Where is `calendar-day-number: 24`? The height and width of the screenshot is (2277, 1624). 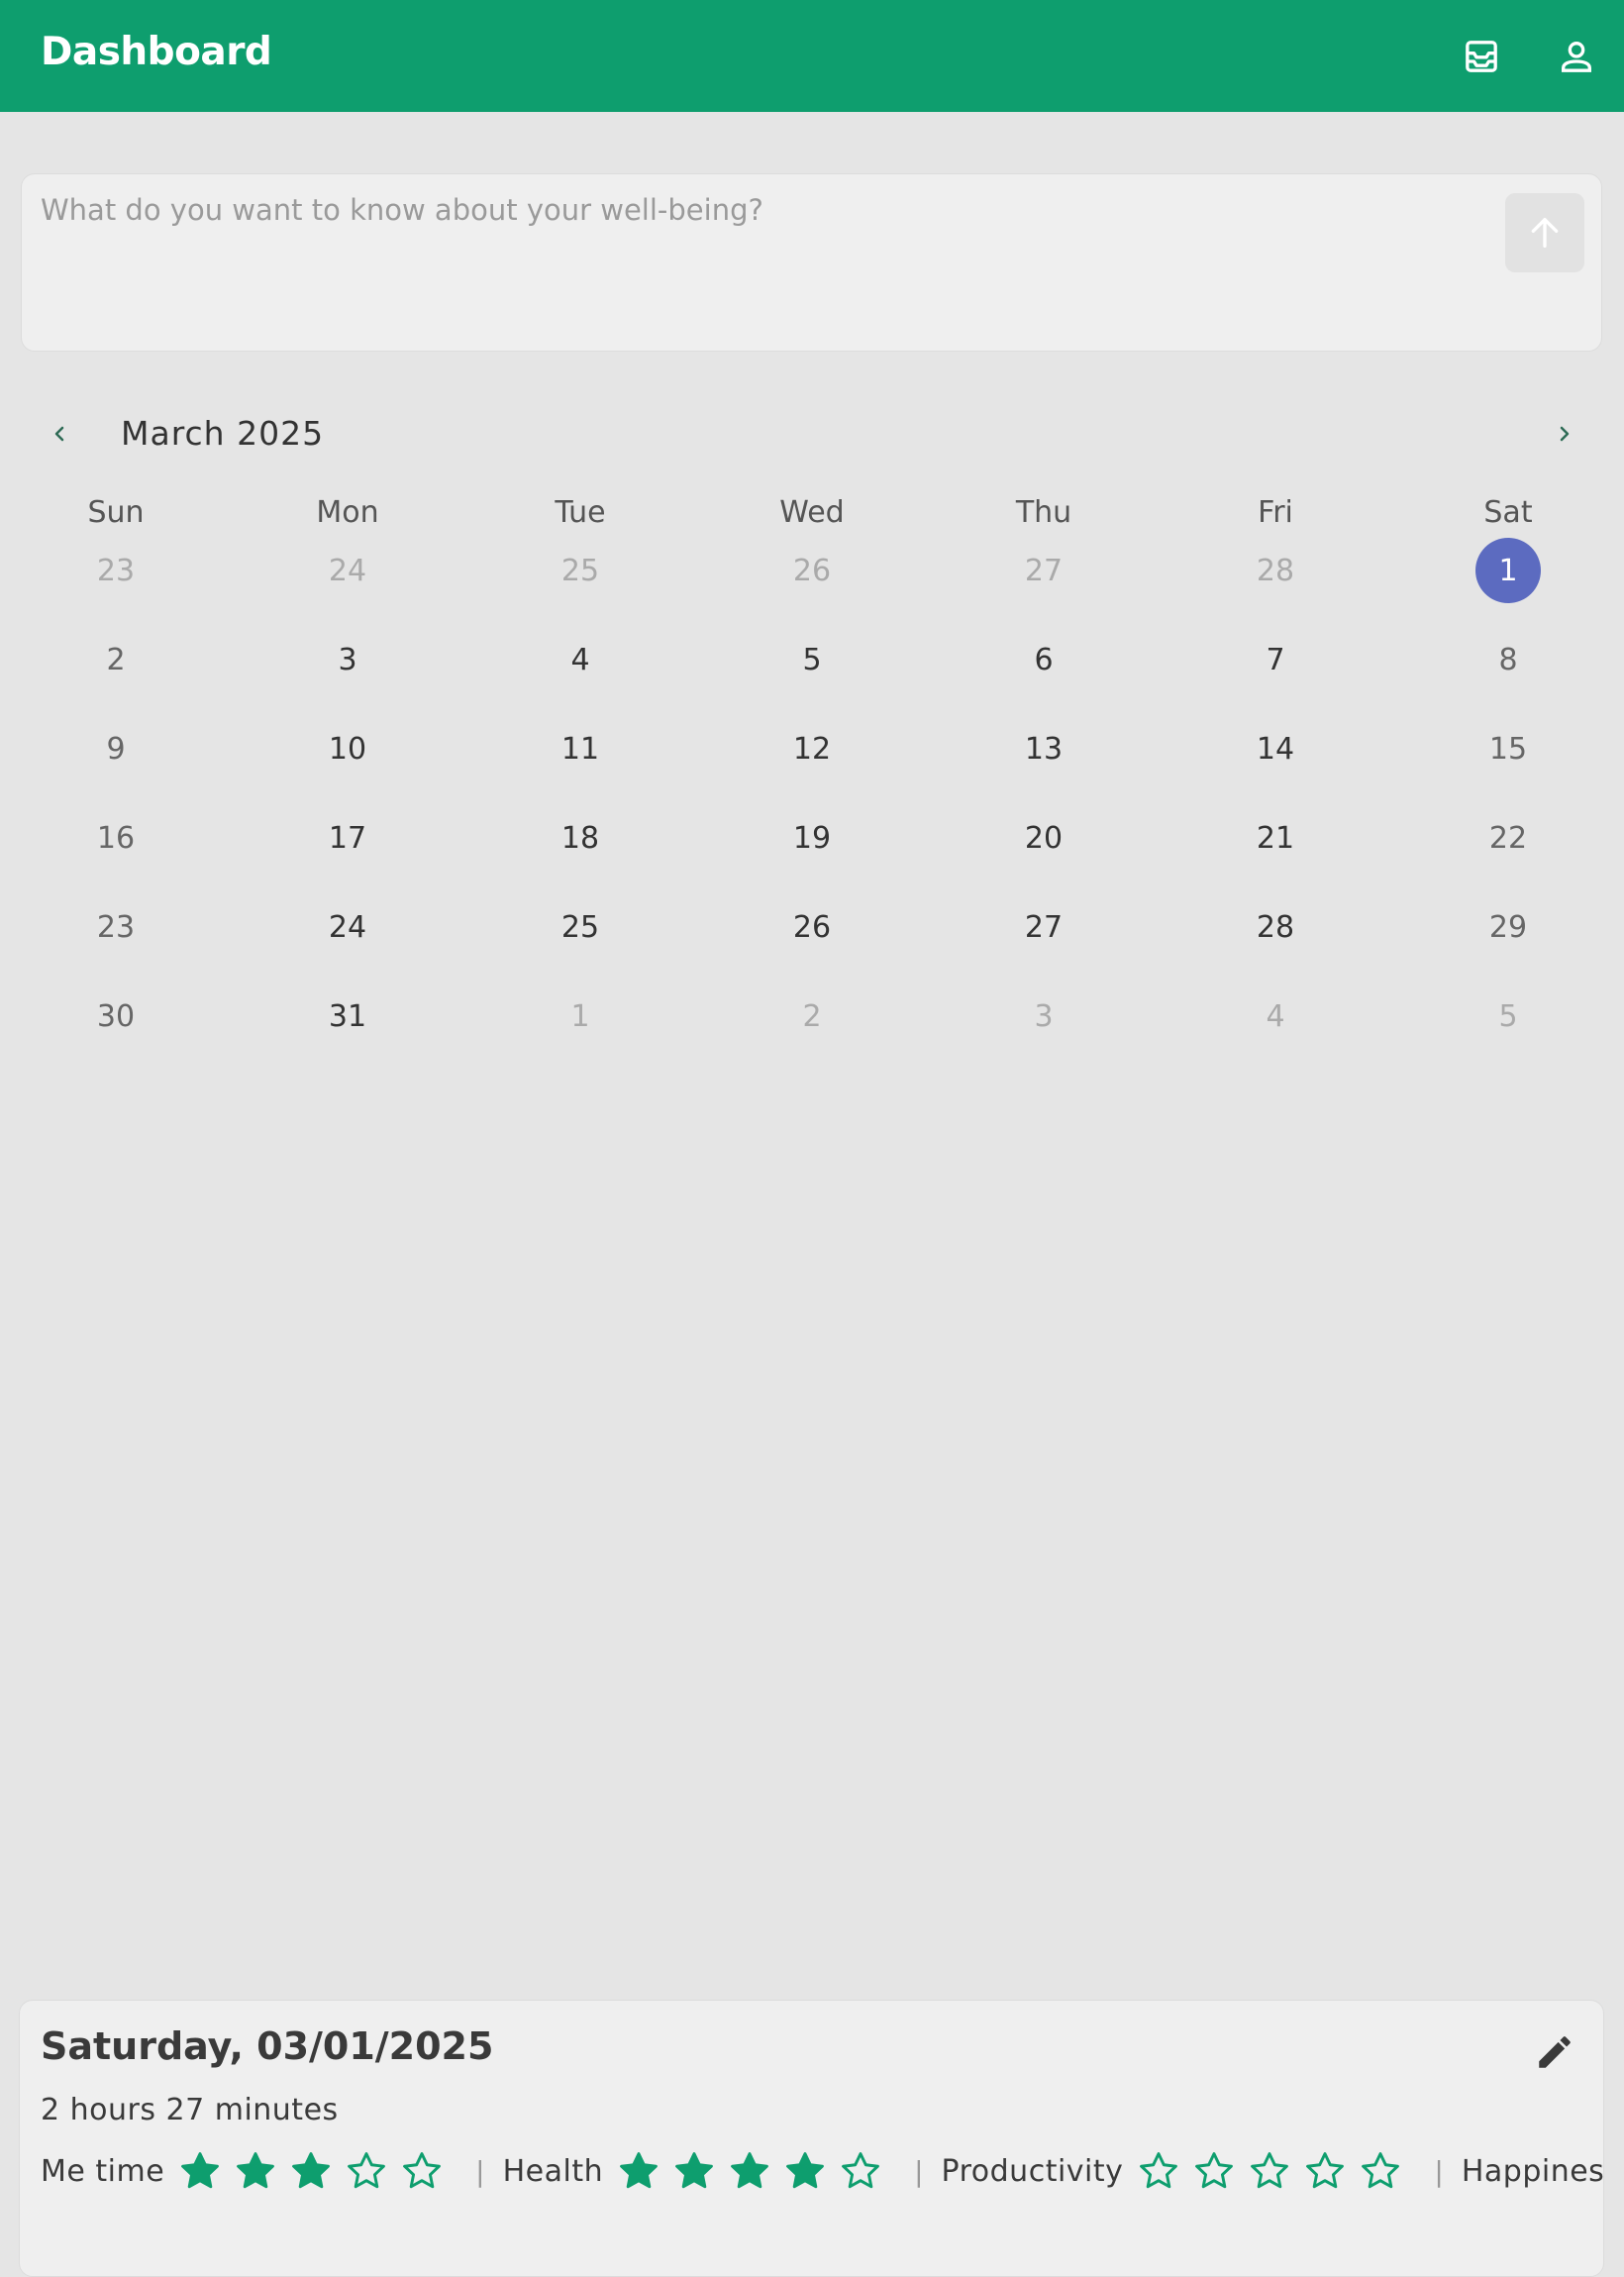 calendar-day-number: 24 is located at coordinates (347, 570).